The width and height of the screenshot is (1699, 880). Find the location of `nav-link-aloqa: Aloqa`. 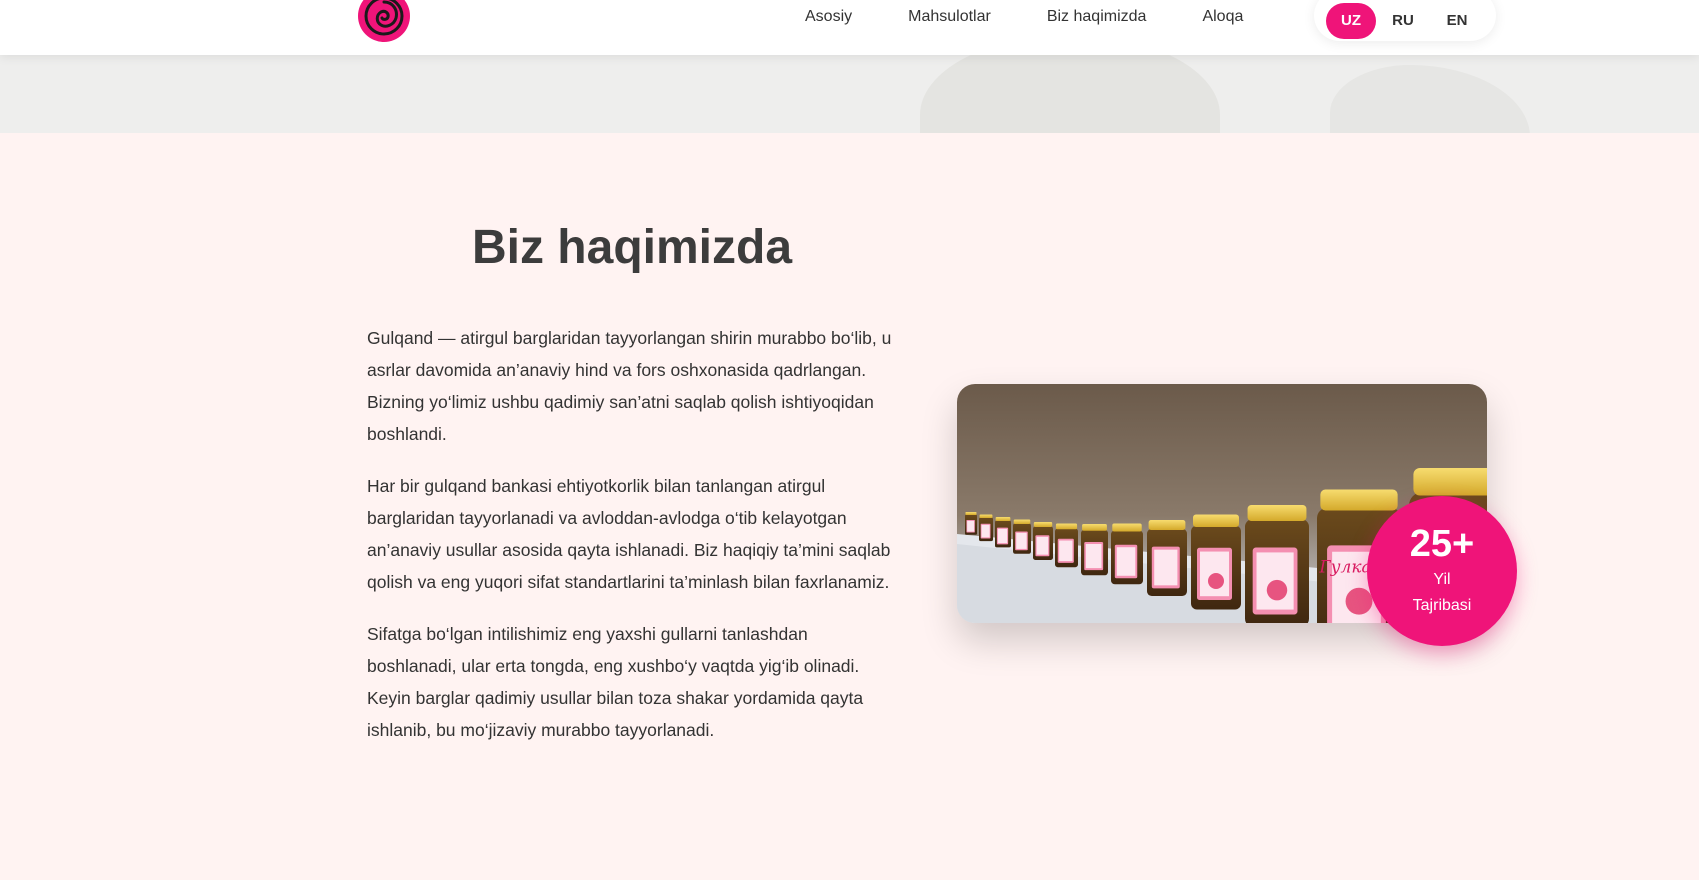

nav-link-aloqa: Aloqa is located at coordinates (1222, 17).